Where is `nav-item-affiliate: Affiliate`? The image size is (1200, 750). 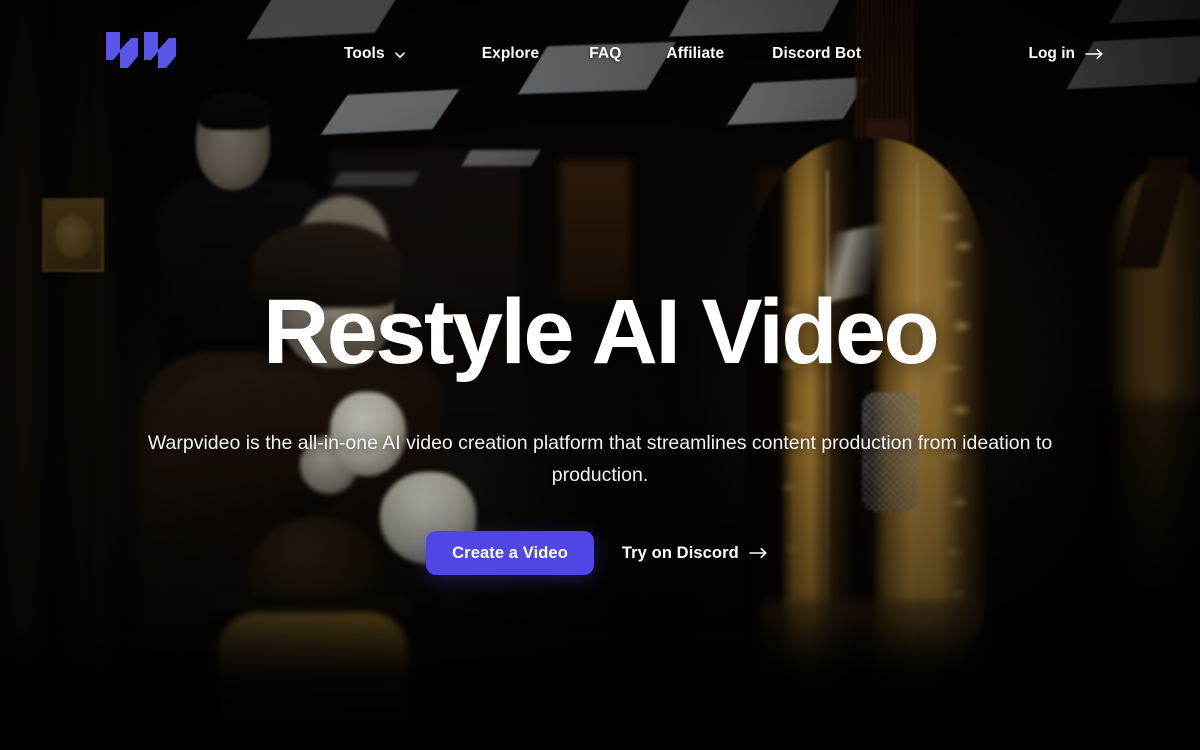 nav-item-affiliate: Affiliate is located at coordinates (695, 54).